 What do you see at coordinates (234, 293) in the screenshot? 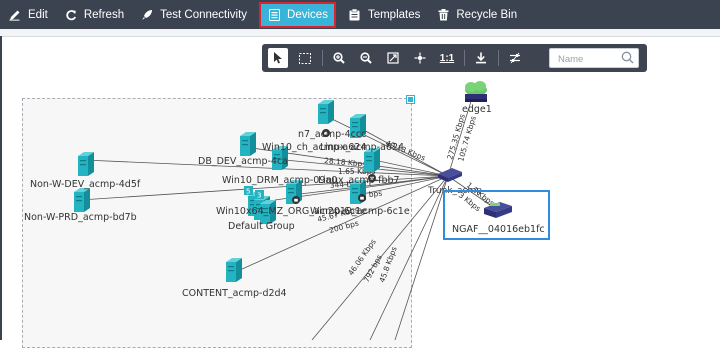
I see `node-label-content: CONTENT_acmp-d2d4` at bounding box center [234, 293].